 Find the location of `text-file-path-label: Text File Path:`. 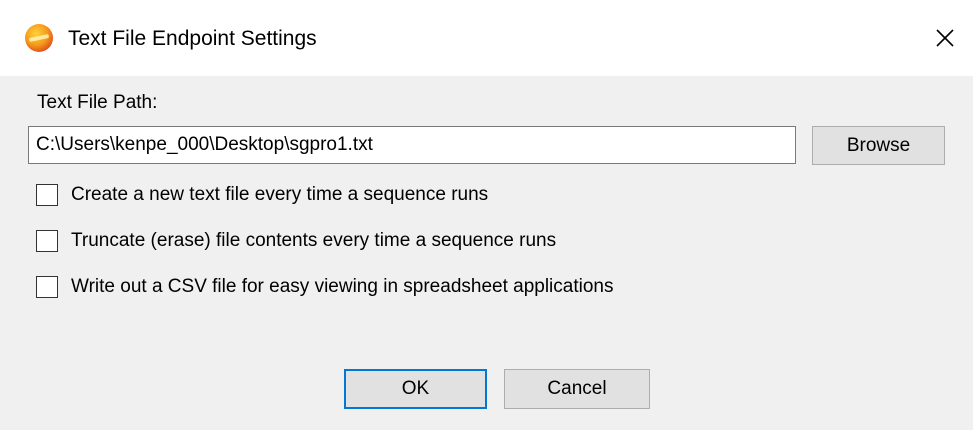

text-file-path-label: Text File Path: is located at coordinates (97, 102).